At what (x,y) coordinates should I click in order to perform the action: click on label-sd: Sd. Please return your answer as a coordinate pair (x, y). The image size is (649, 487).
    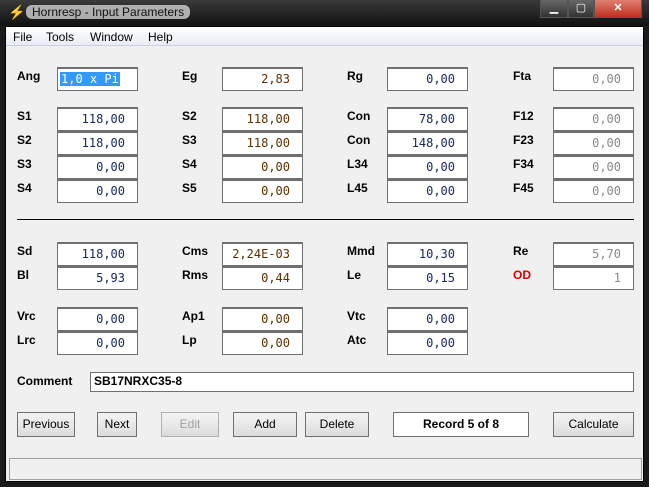
    Looking at the image, I should click on (25, 251).